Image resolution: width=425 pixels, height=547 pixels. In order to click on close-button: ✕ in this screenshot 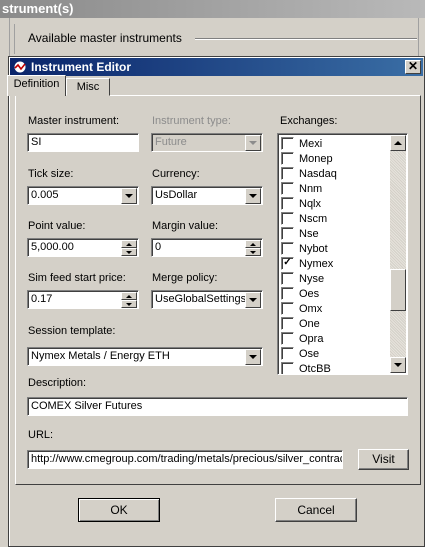, I will do `click(413, 67)`.